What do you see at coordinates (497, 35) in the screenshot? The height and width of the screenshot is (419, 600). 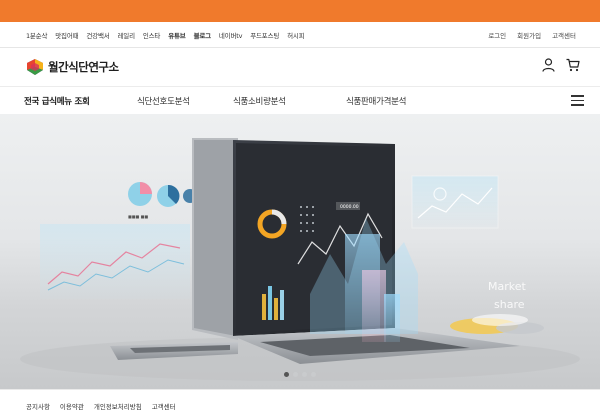 I see `login-link: 로그인` at bounding box center [497, 35].